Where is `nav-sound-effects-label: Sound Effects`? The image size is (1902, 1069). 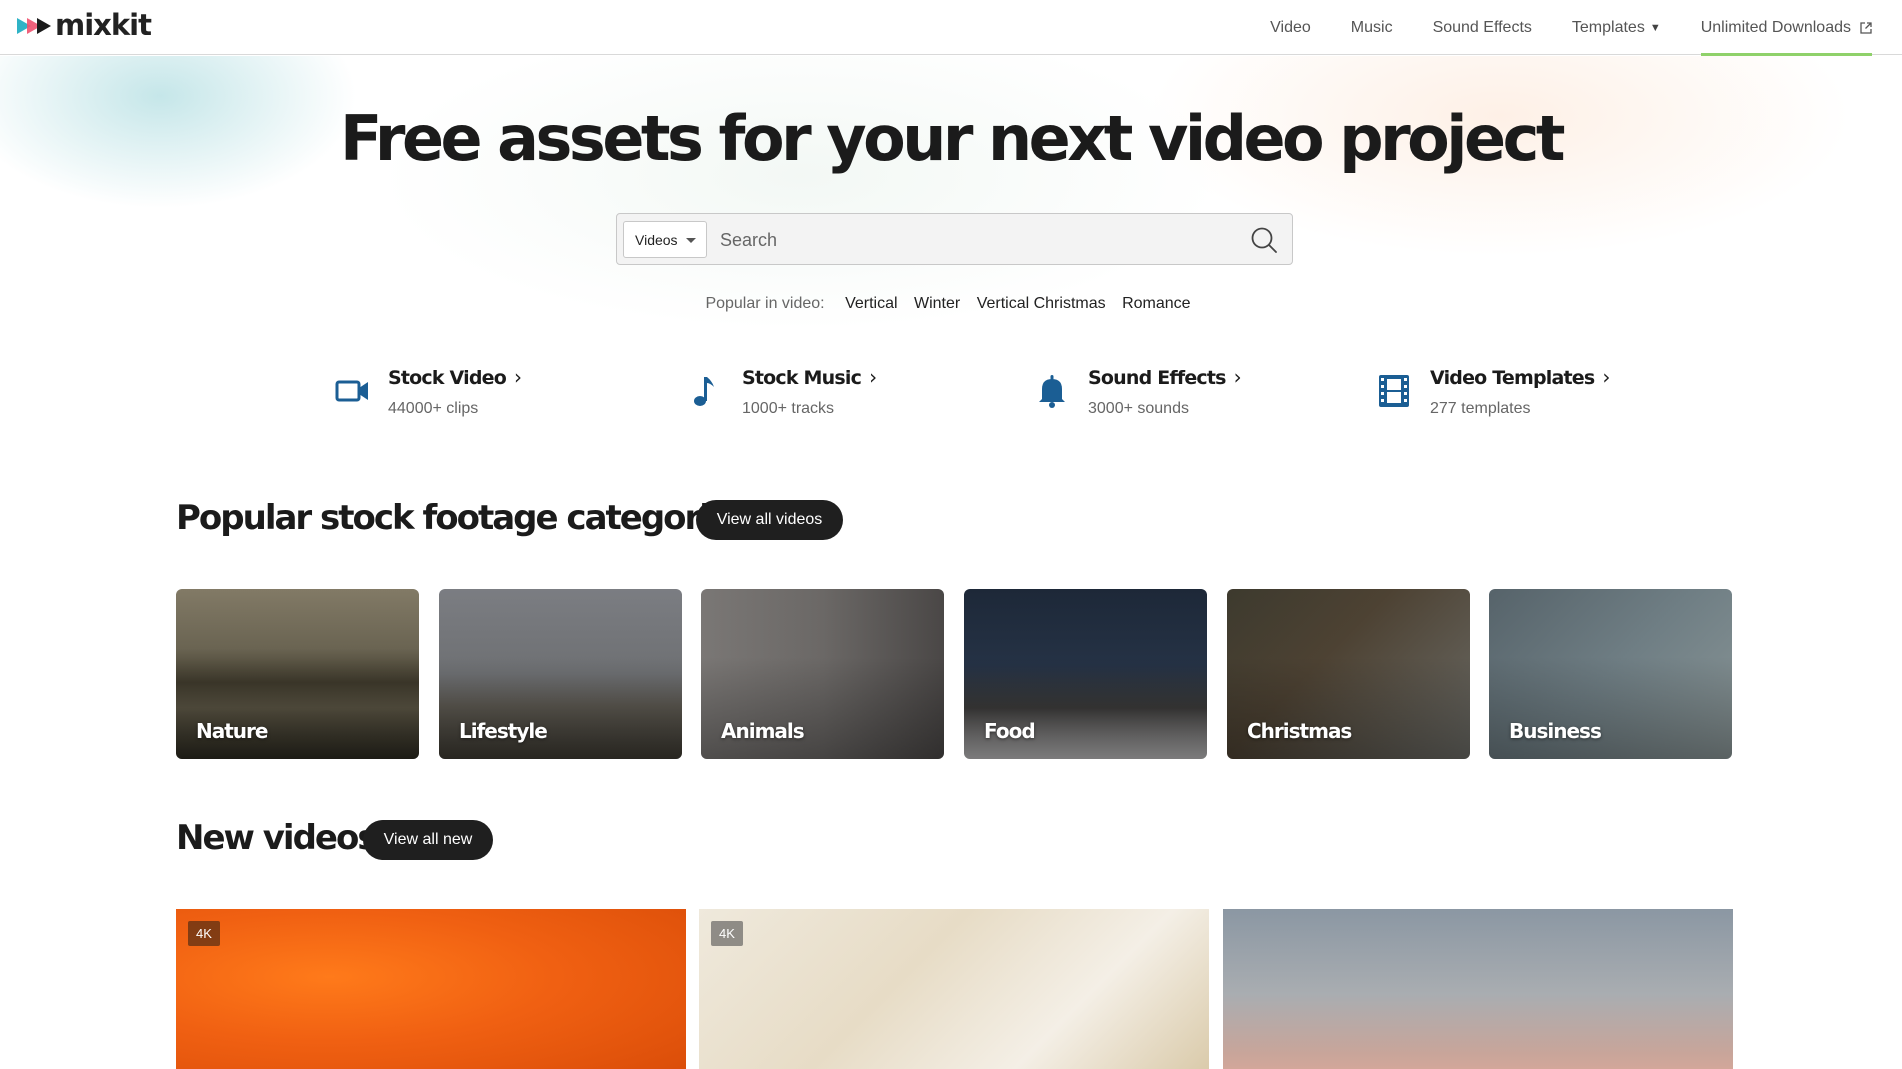
nav-sound-effects-label: Sound Effects is located at coordinates (1482, 27).